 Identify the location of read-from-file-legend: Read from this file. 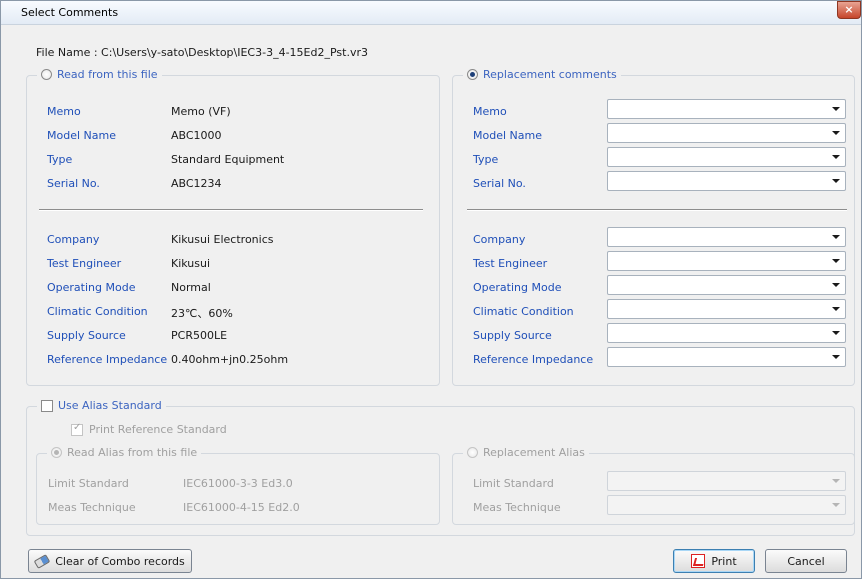
(99, 74).